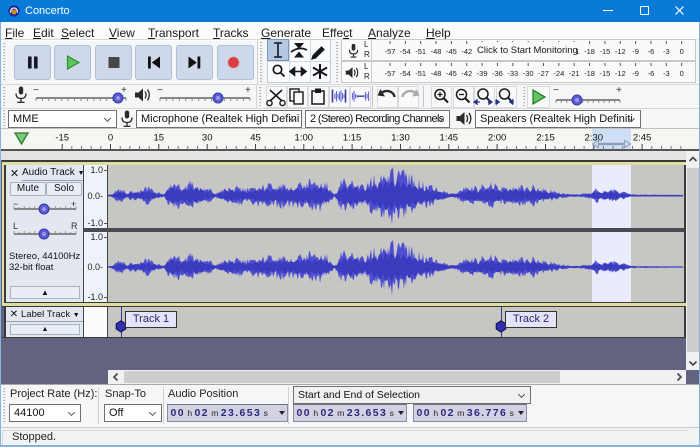 The image size is (700, 447). I want to click on svg-text: 1:45, so click(449, 138).